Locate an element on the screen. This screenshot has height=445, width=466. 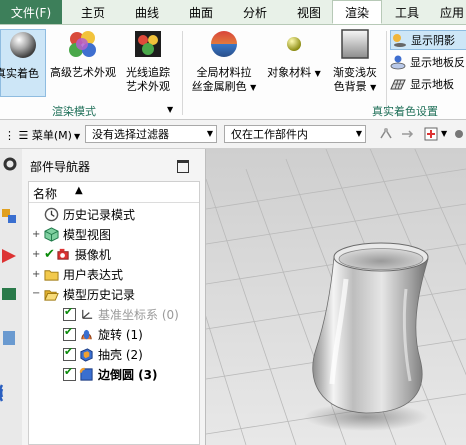
floor-reflection-icon is located at coordinates (398, 62).